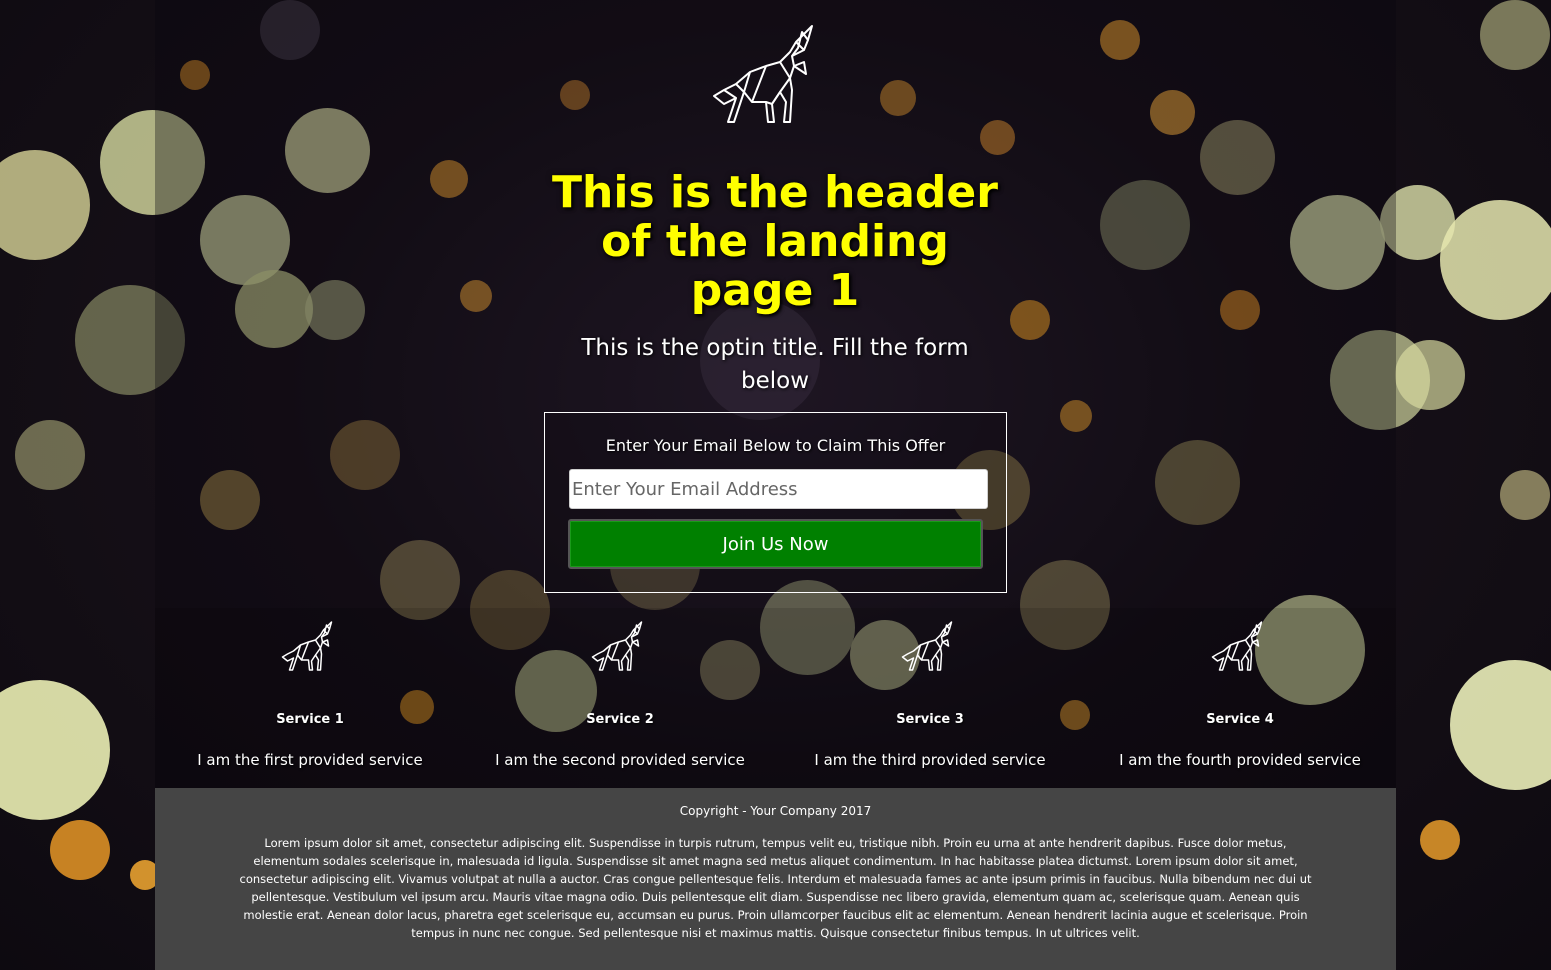 The image size is (1551, 970). I want to click on service-title: Service 3, so click(930, 719).